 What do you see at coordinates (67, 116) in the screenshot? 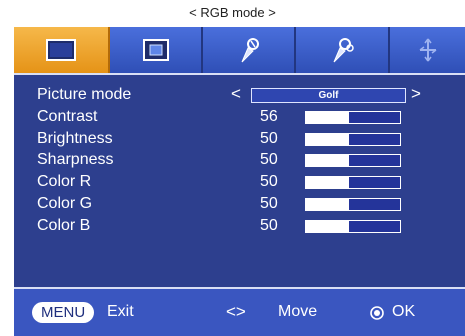
I see `setting-label: Contrast` at bounding box center [67, 116].